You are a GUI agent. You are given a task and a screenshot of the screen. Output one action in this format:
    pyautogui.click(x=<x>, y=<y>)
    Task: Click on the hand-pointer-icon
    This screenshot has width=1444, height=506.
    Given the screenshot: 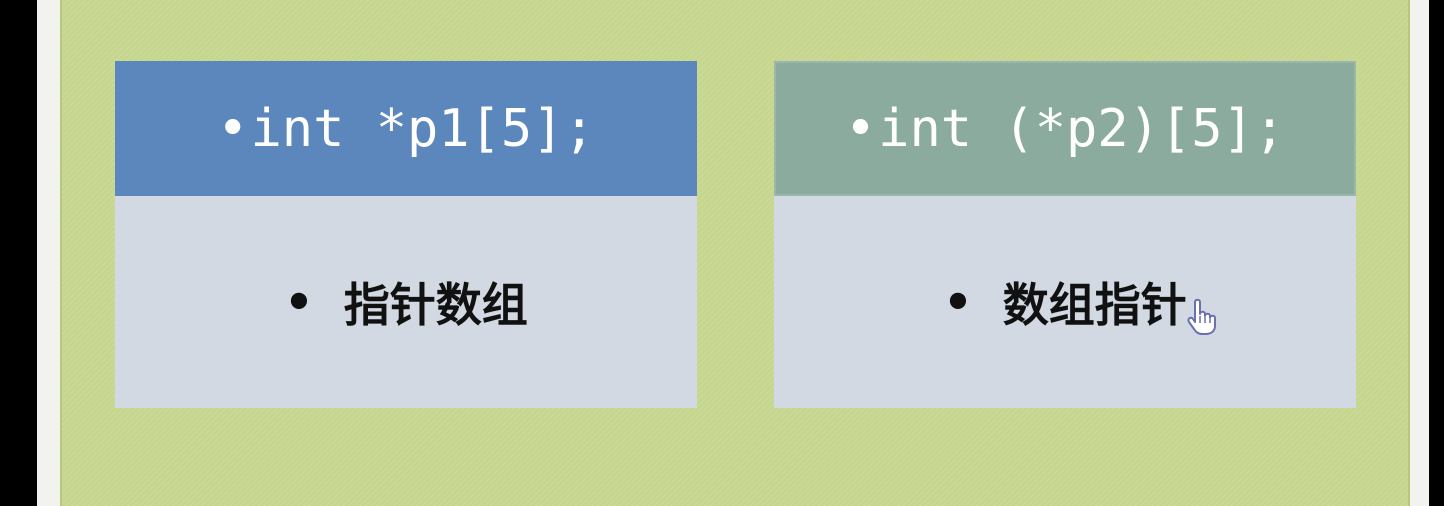 What is the action you would take?
    pyautogui.click(x=1201, y=316)
    